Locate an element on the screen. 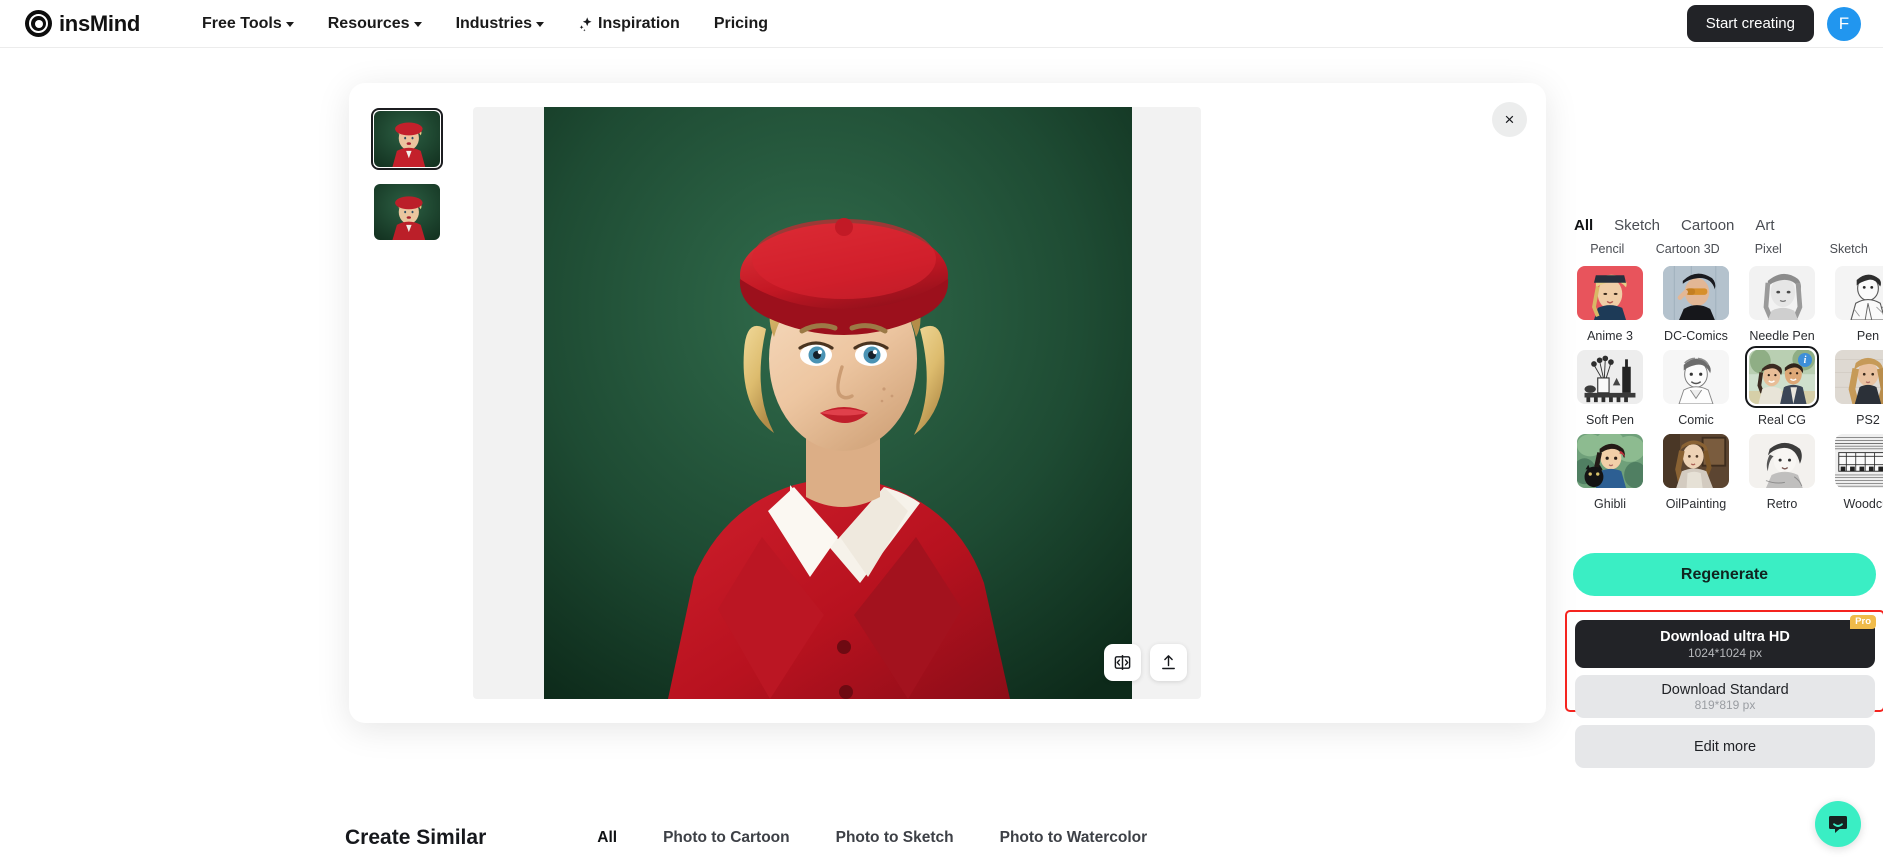  sparkle-icon is located at coordinates (586, 24).